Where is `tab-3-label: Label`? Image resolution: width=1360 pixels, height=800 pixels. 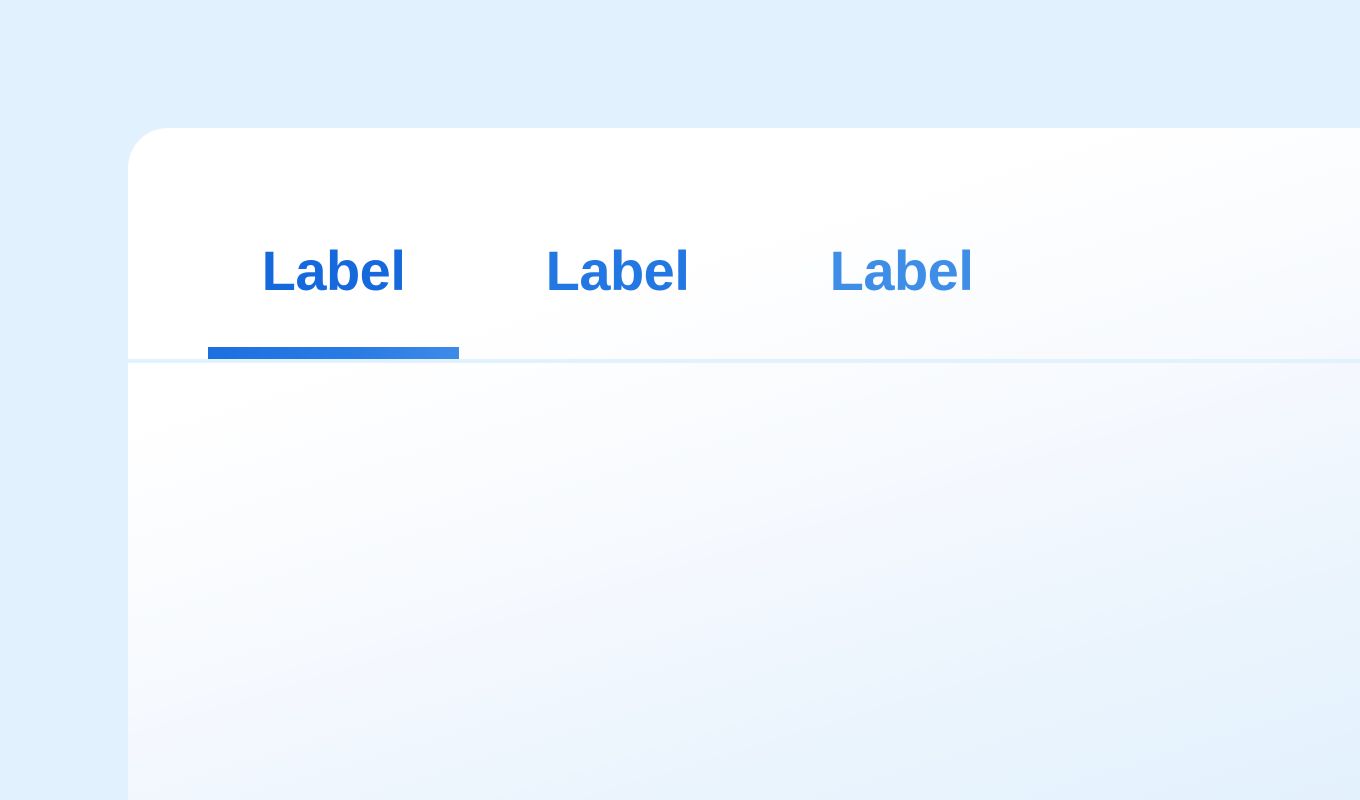 tab-3-label: Label is located at coordinates (901, 270).